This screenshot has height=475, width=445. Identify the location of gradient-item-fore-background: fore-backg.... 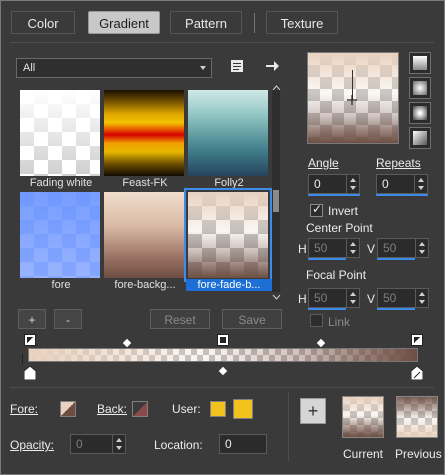
(144, 241).